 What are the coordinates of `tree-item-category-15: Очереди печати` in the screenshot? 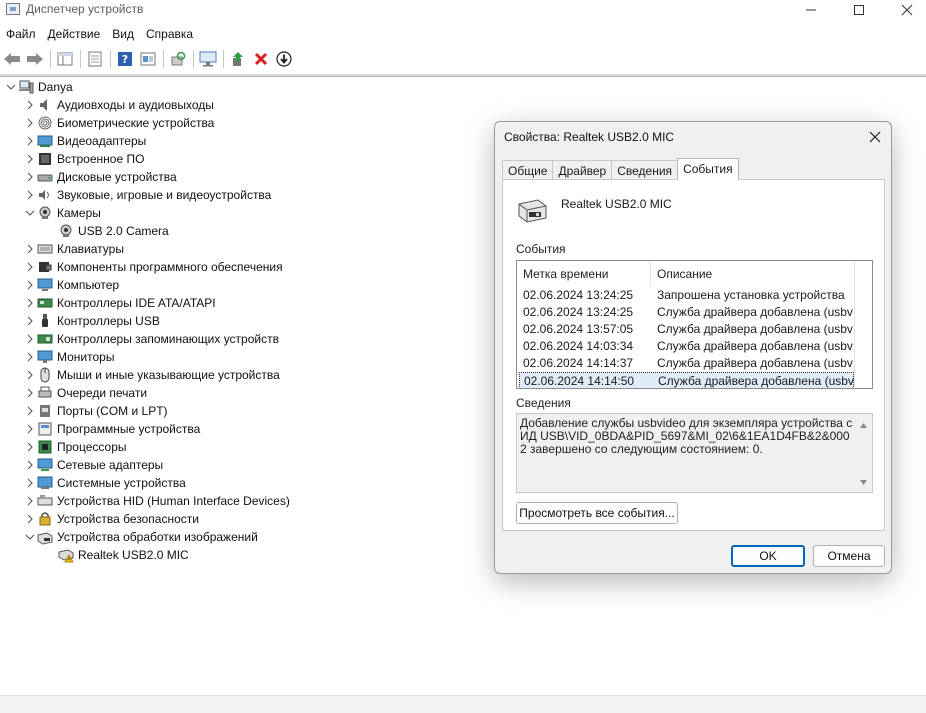 It's located at (85, 393).